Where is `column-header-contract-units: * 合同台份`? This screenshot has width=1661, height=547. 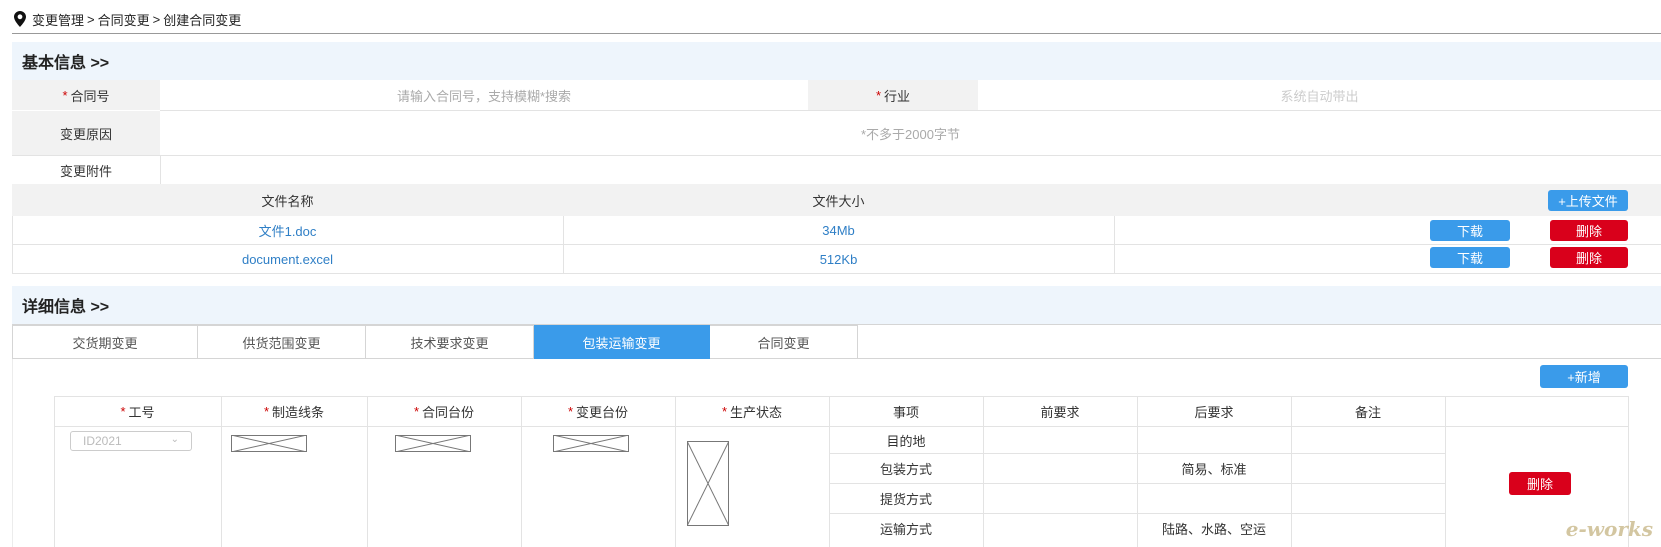
column-header-contract-units: * 合同台份 is located at coordinates (444, 411).